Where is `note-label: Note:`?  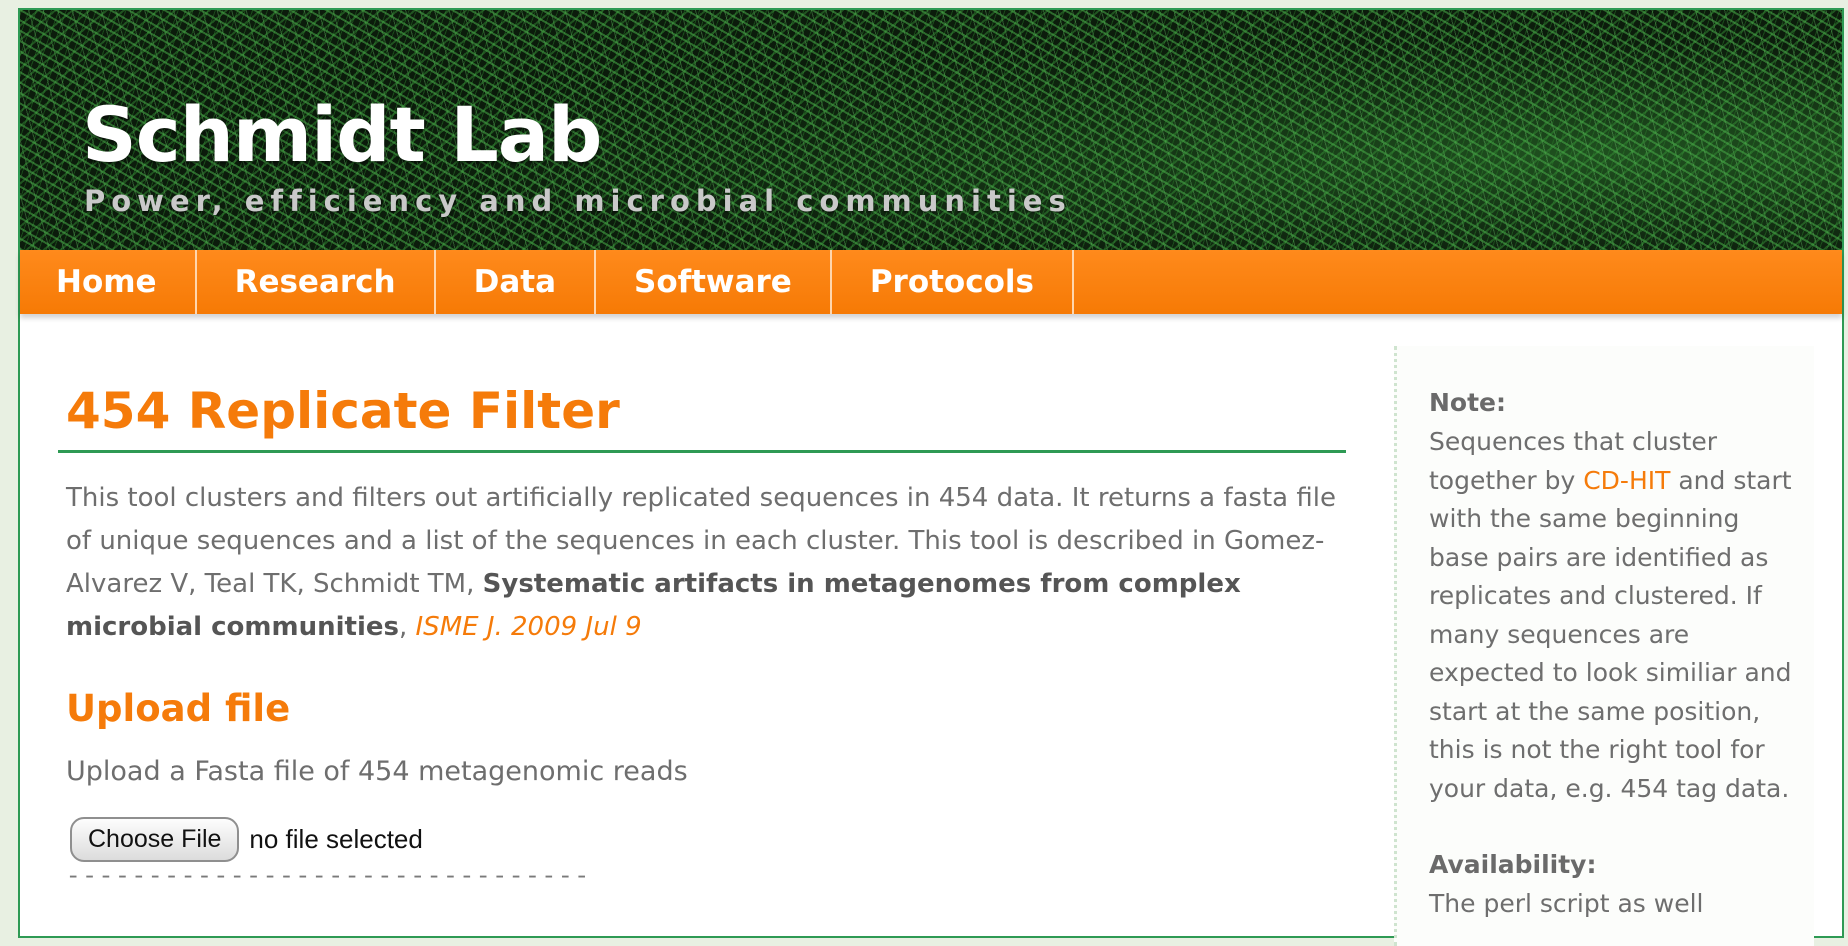
note-label: Note: is located at coordinates (1468, 402).